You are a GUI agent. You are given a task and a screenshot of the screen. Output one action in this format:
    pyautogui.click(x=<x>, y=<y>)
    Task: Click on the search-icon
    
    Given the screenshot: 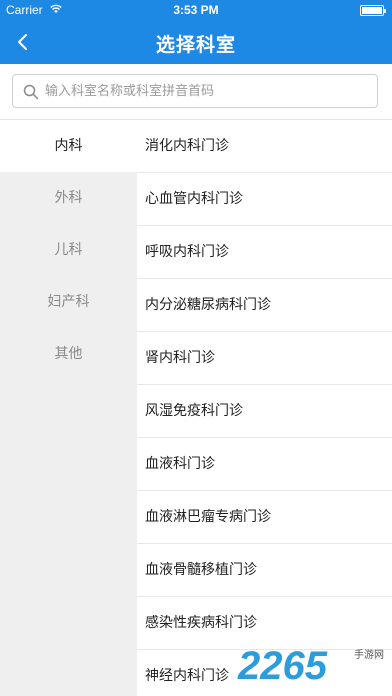 What is the action you would take?
    pyautogui.click(x=31, y=92)
    